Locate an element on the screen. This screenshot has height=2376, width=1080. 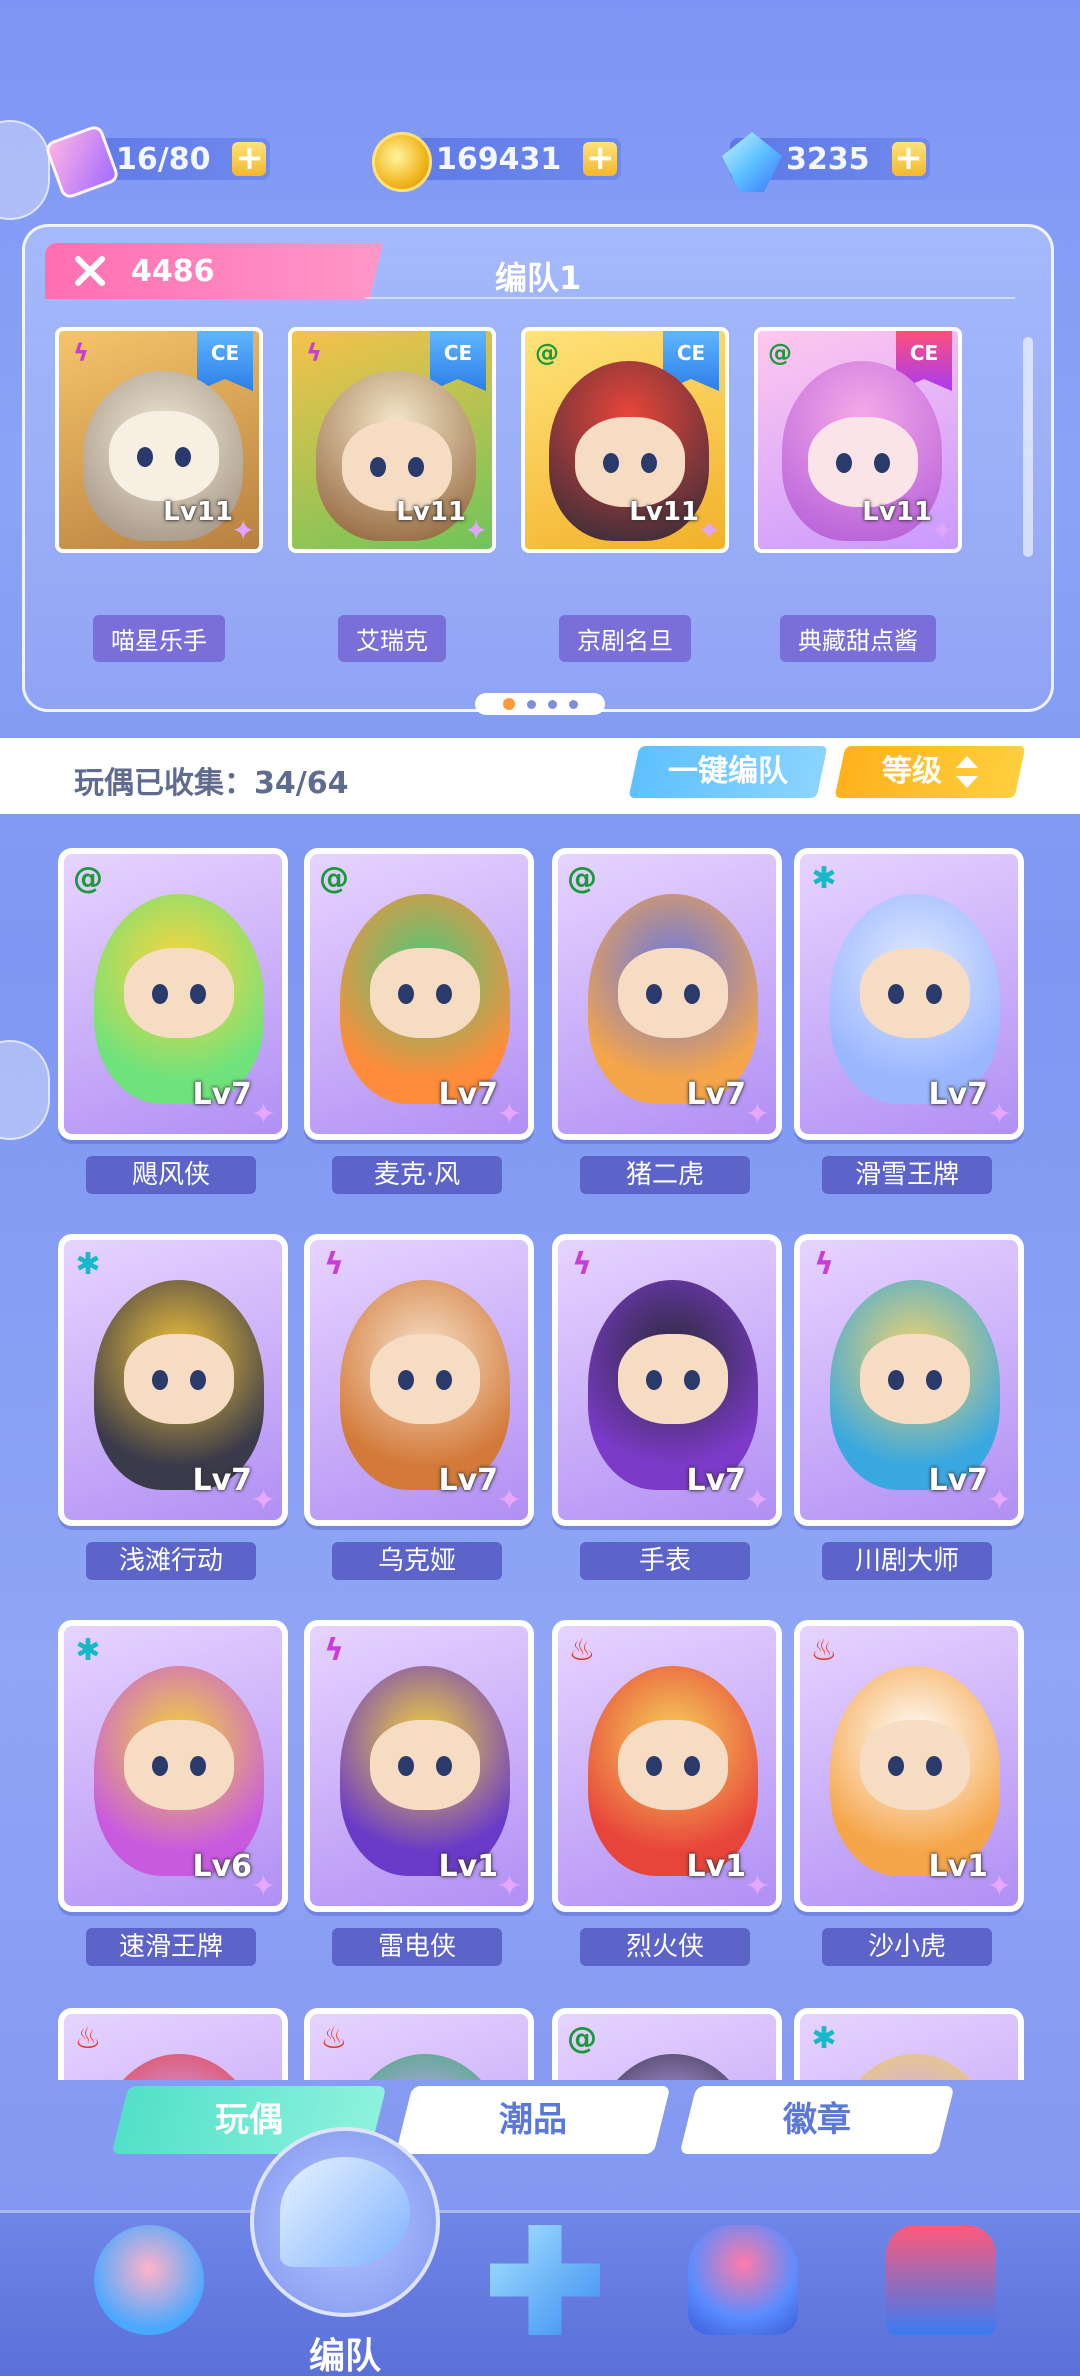
gamepad-icon is located at coordinates (545, 2280).